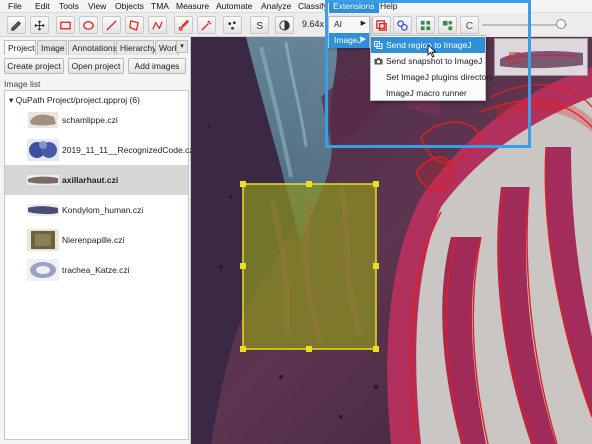 Image resolution: width=592 pixels, height=444 pixels. I want to click on tab-hierarchy: Hierarchy, so click(136, 47).